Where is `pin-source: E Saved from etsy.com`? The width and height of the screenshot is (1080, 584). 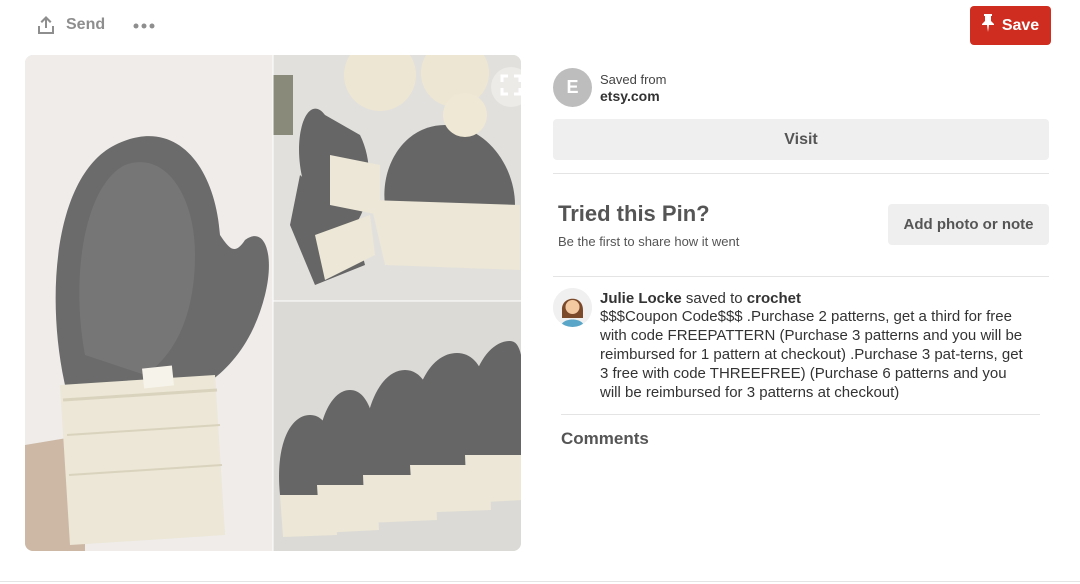 pin-source: E Saved from etsy.com is located at coordinates (609, 87).